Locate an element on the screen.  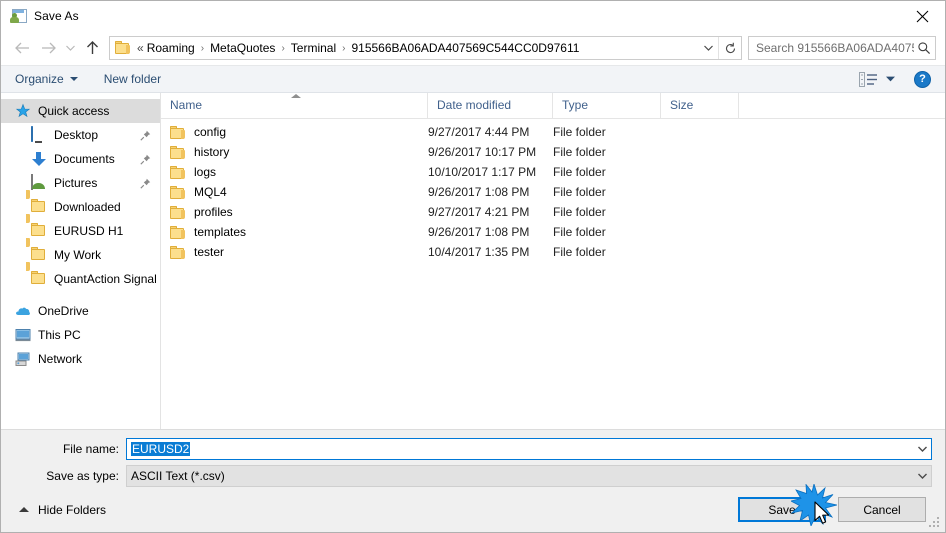
filetype-value: ASCII Text (*.csv) is located at coordinates (178, 476).